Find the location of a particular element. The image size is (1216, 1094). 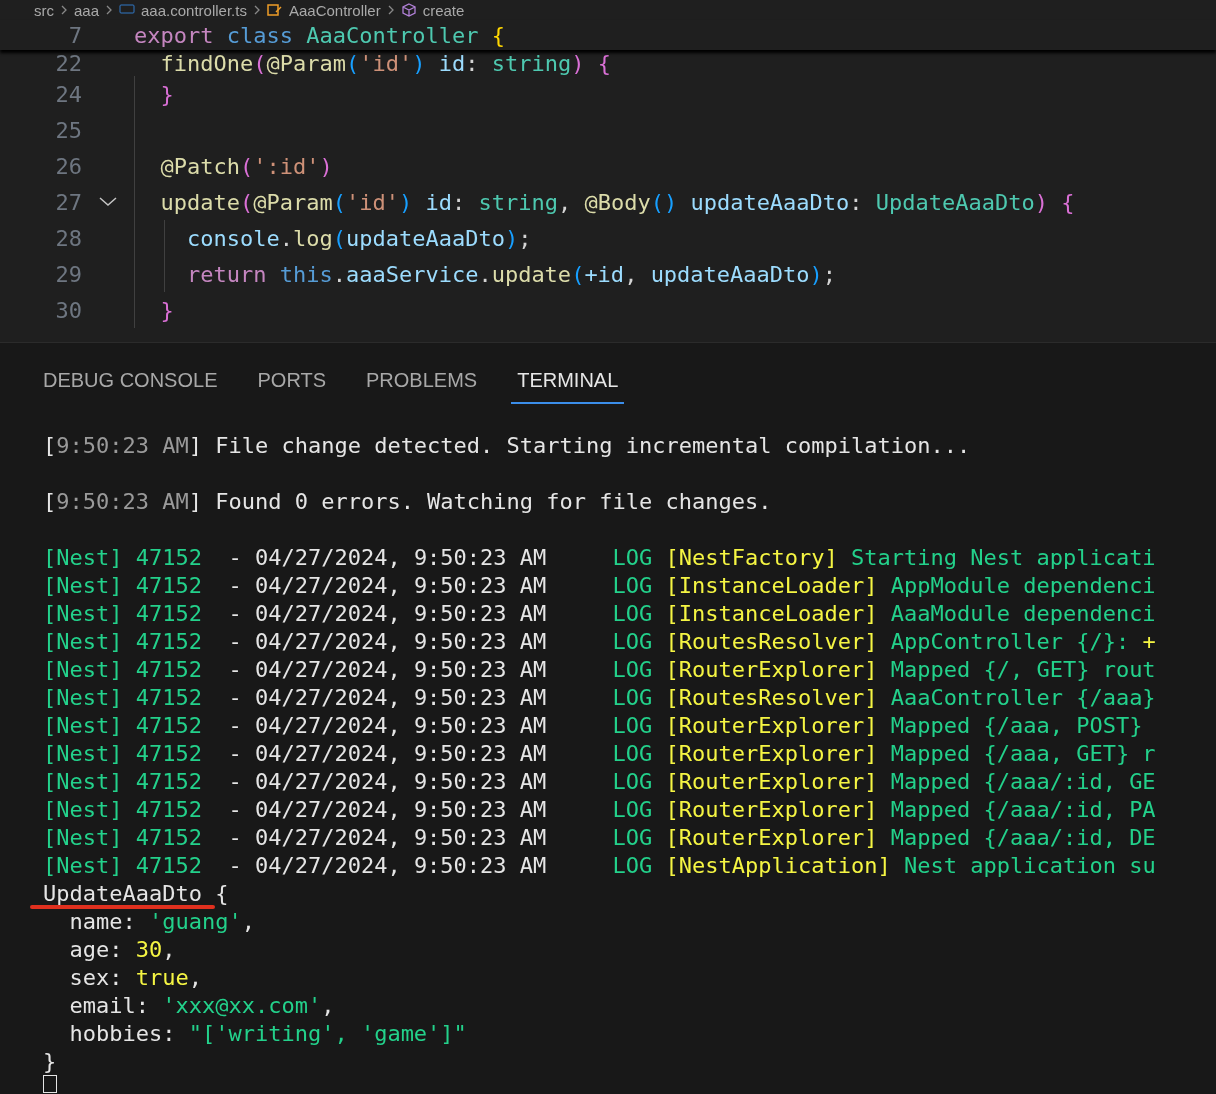

panel-tab: TERMINAL is located at coordinates (568, 381).